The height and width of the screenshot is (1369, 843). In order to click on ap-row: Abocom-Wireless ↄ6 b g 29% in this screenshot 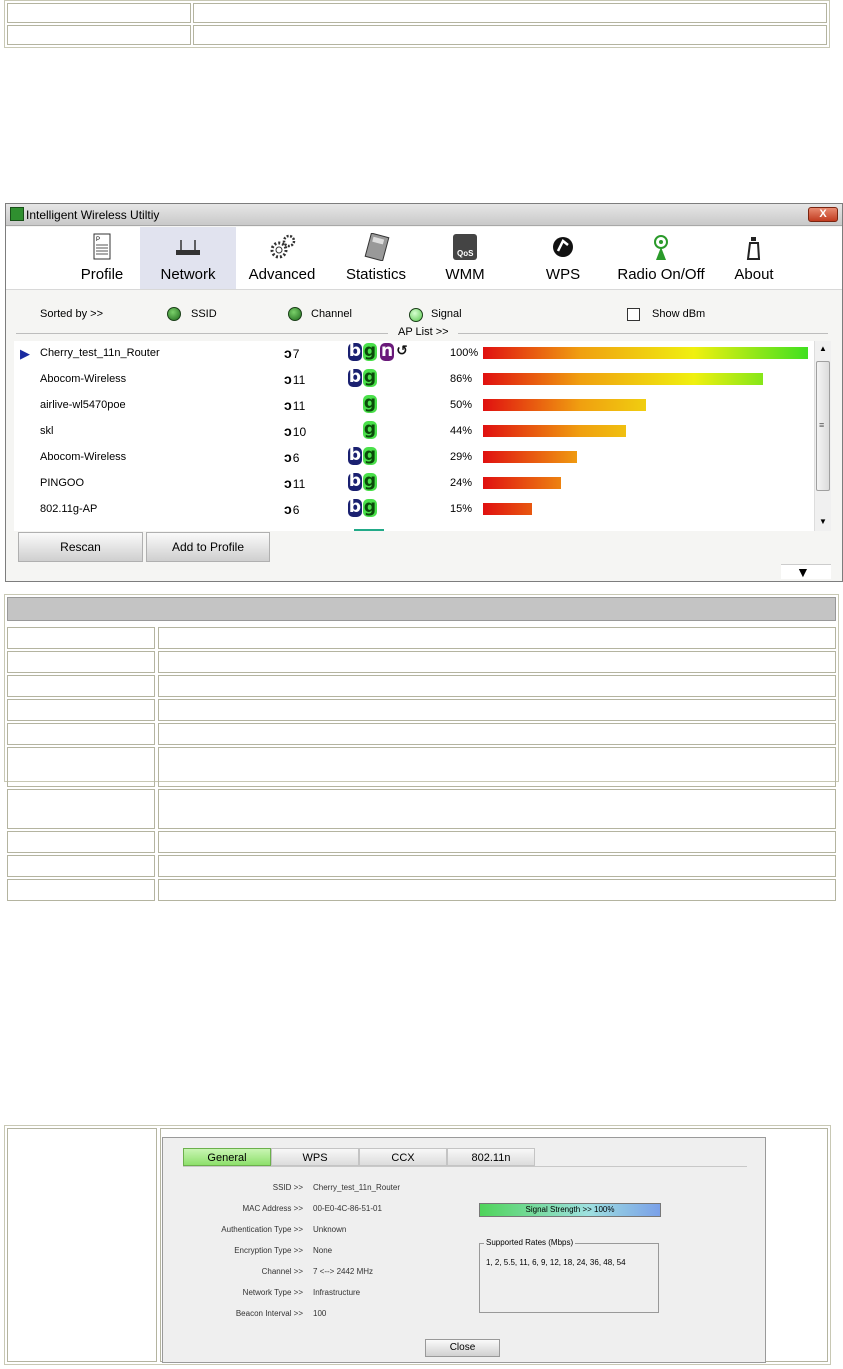, I will do `click(414, 458)`.